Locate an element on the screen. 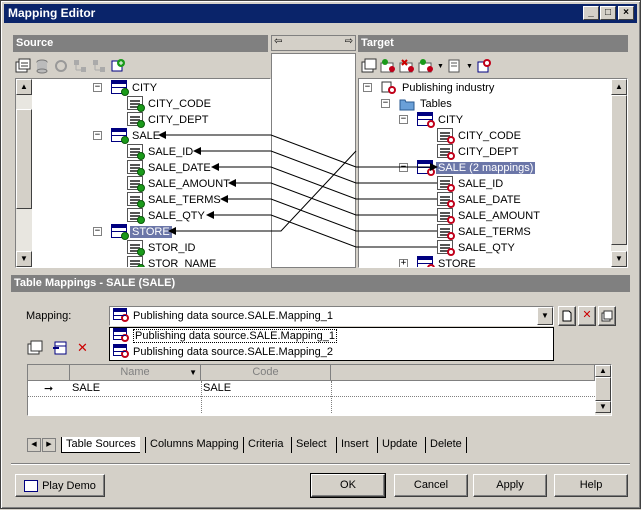 The width and height of the screenshot is (641, 510). tab-select: Select is located at coordinates (311, 445).